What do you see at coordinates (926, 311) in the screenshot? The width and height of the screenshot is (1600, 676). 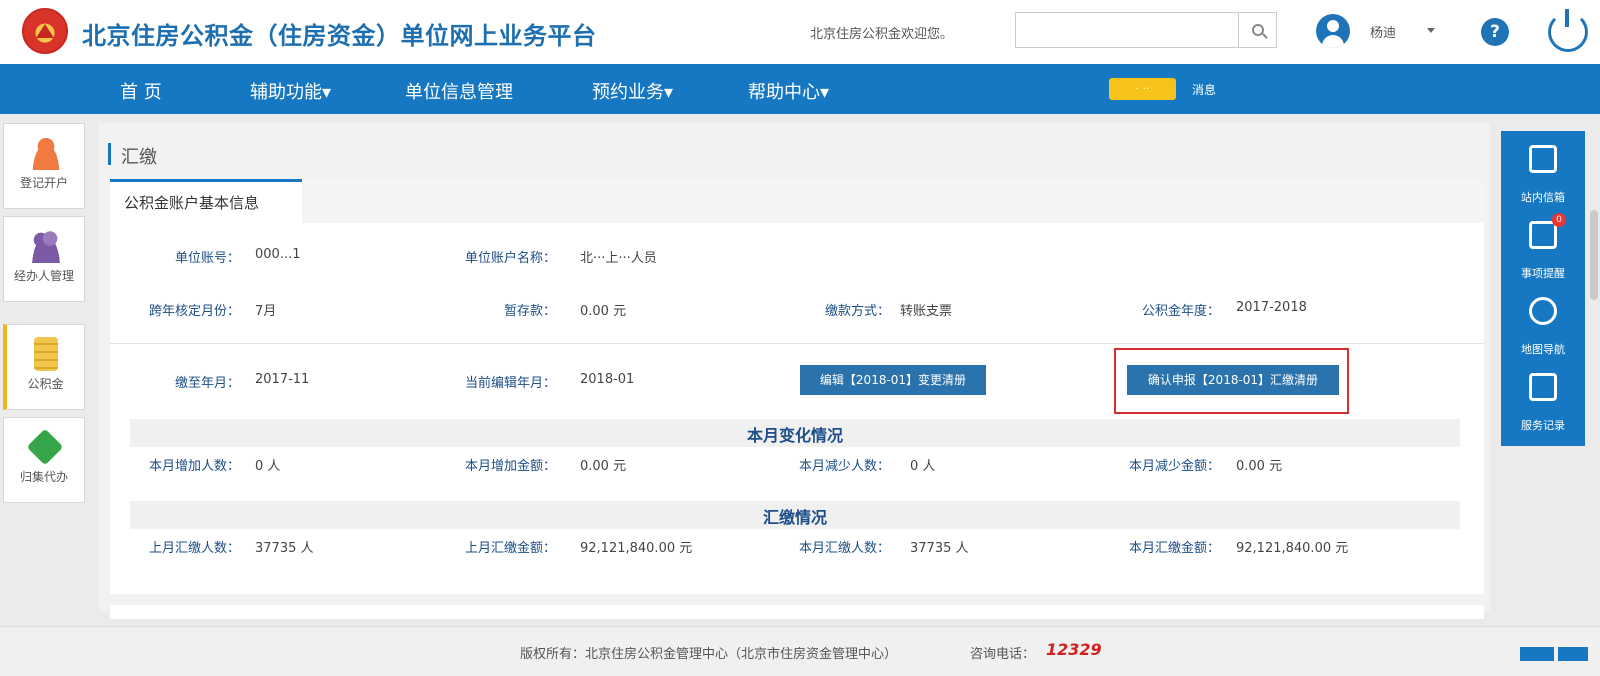 I see `payment-method-value: 转账支票` at bounding box center [926, 311].